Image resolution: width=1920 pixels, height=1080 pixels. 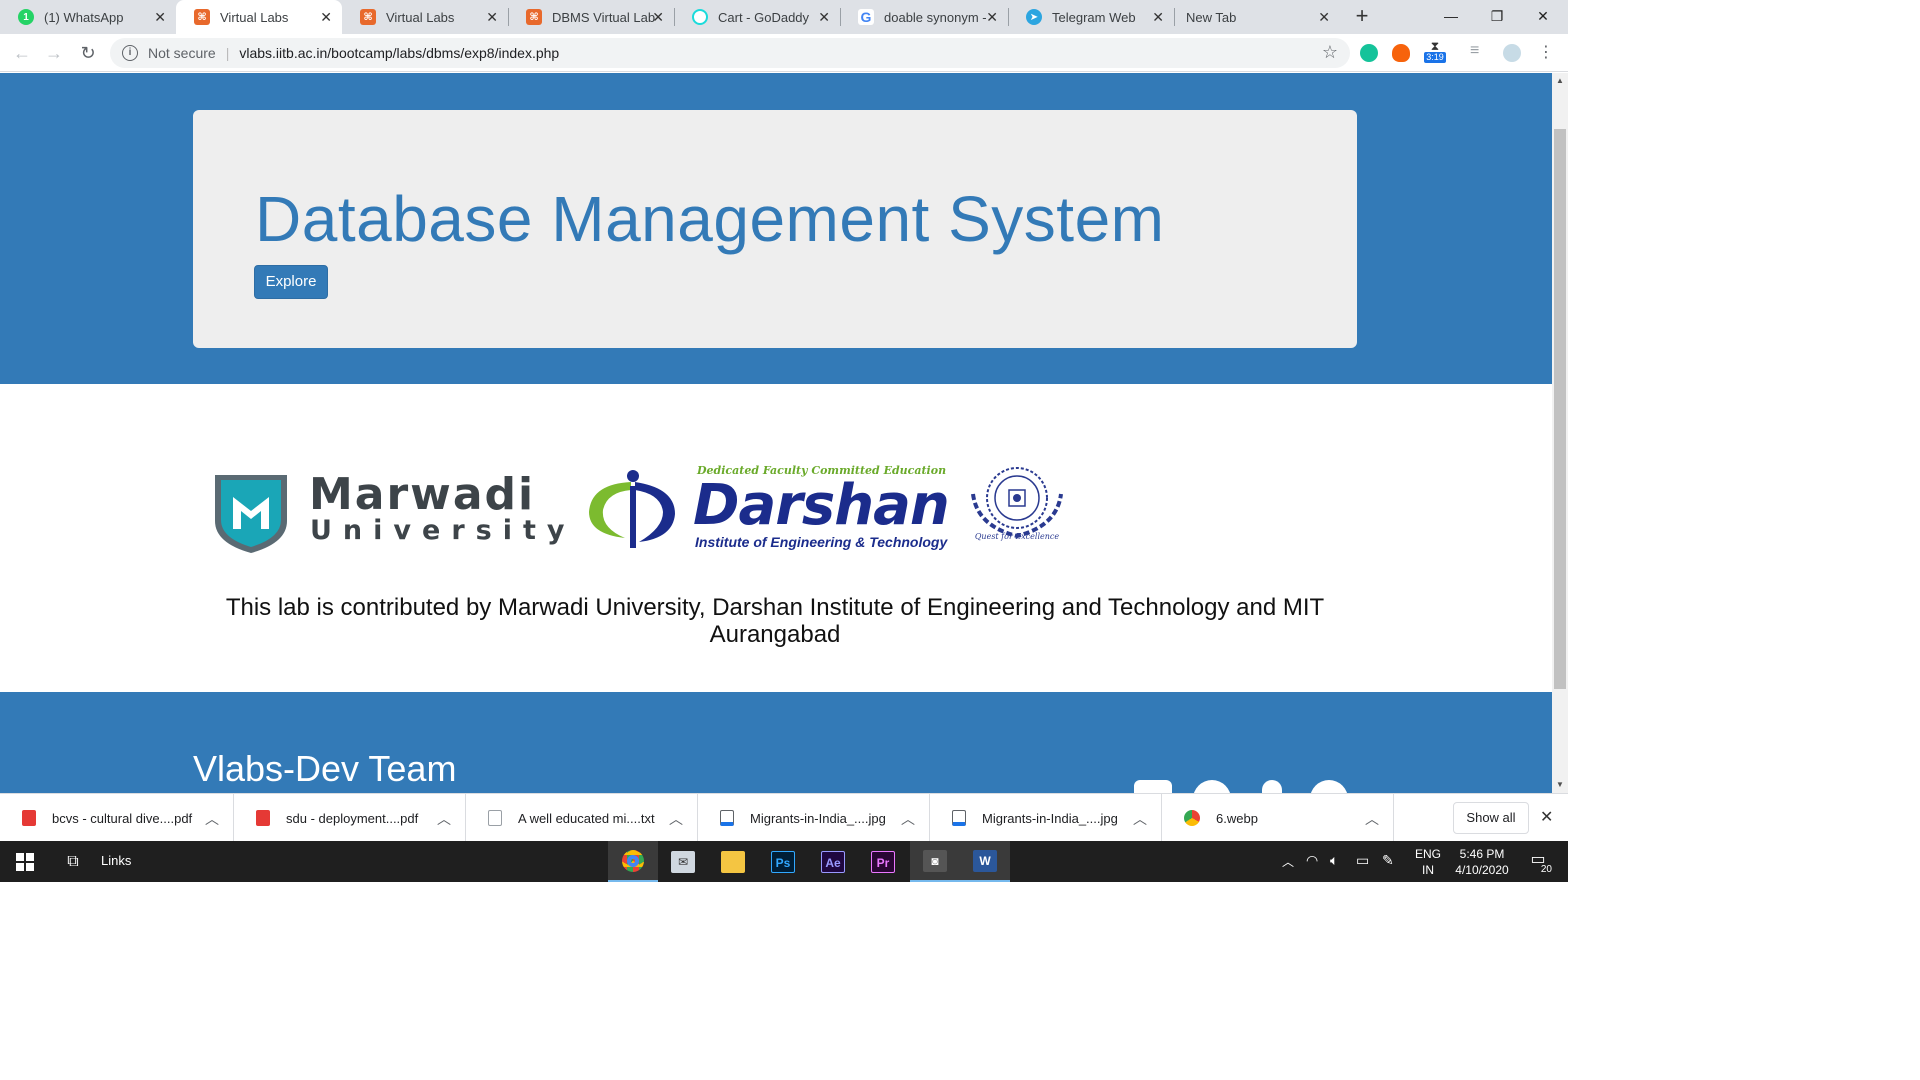 What do you see at coordinates (1538, 862) in the screenshot?
I see `notification-center-icon: ▭ 20` at bounding box center [1538, 862].